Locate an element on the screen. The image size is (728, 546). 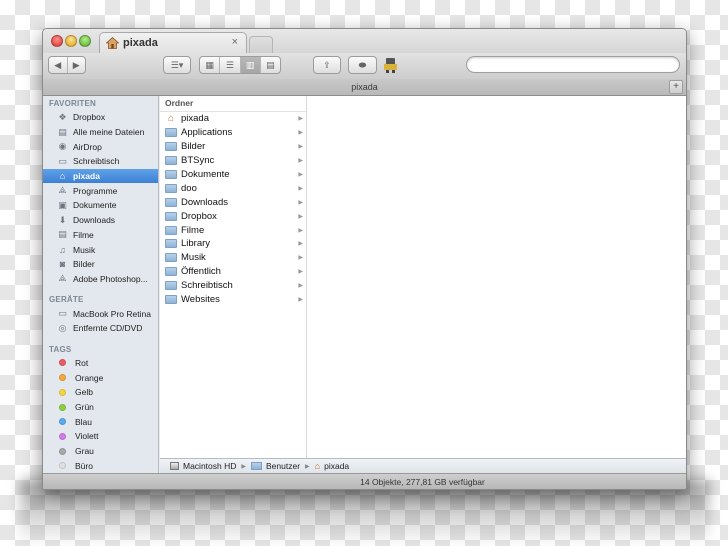
sidebar-item-bilder: ◙ Bilder is located at coordinates (100, 264).